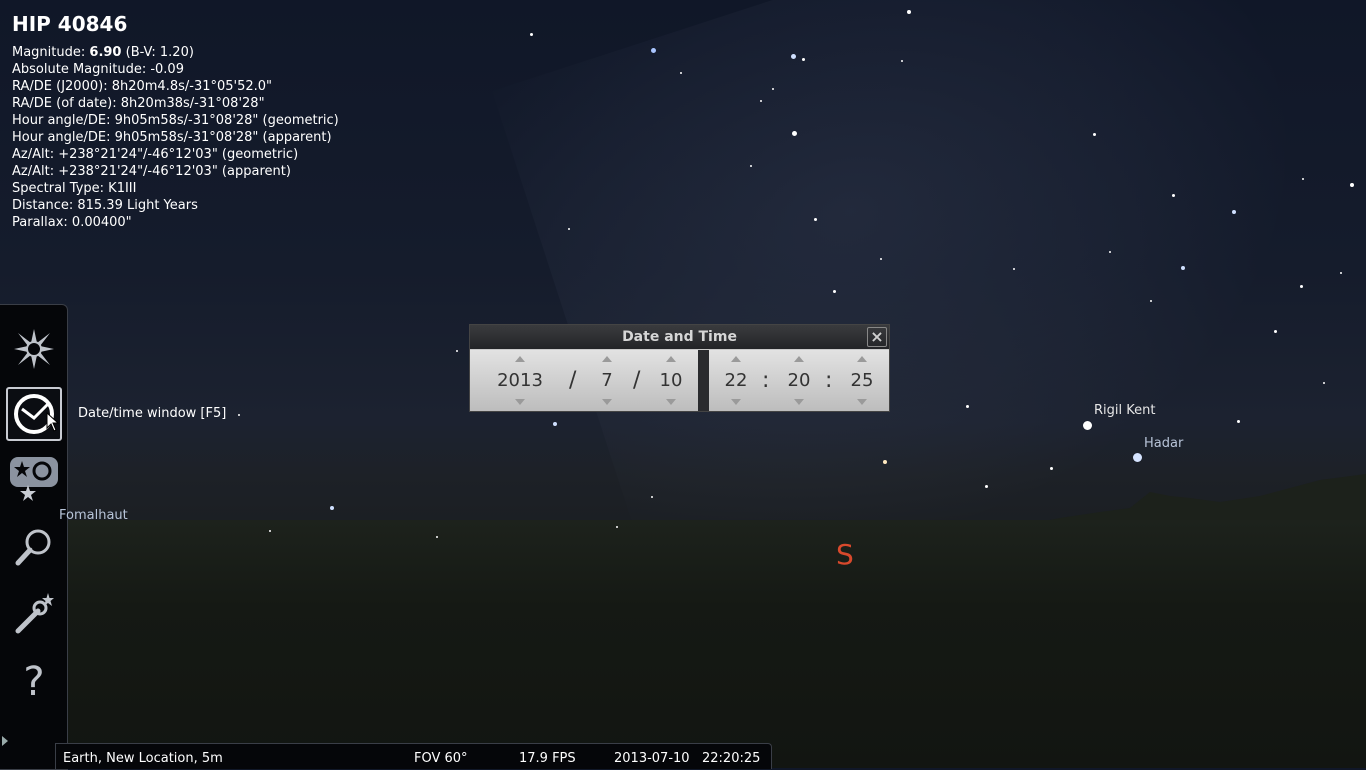  What do you see at coordinates (49, 52) in the screenshot?
I see `magnitude-label: Magnitude:` at bounding box center [49, 52].